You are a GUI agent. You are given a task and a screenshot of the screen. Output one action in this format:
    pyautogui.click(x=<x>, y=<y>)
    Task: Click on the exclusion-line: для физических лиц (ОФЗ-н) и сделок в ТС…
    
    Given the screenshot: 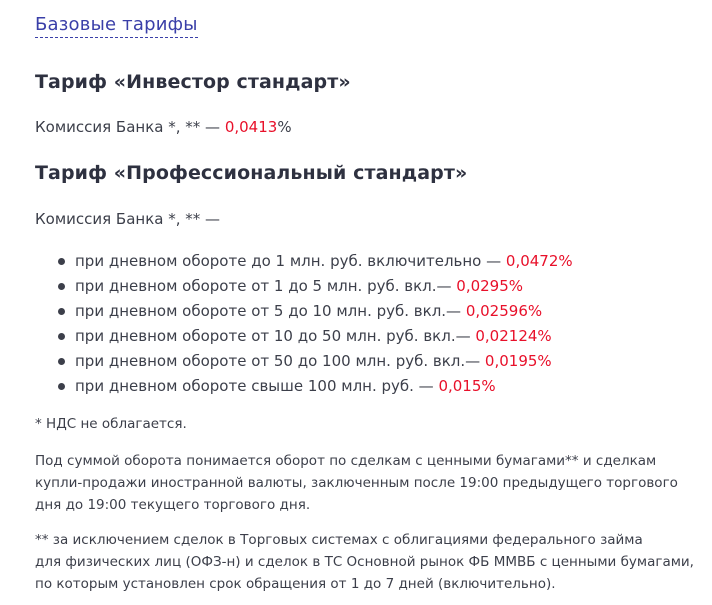 What is the action you would take?
    pyautogui.click(x=364, y=562)
    